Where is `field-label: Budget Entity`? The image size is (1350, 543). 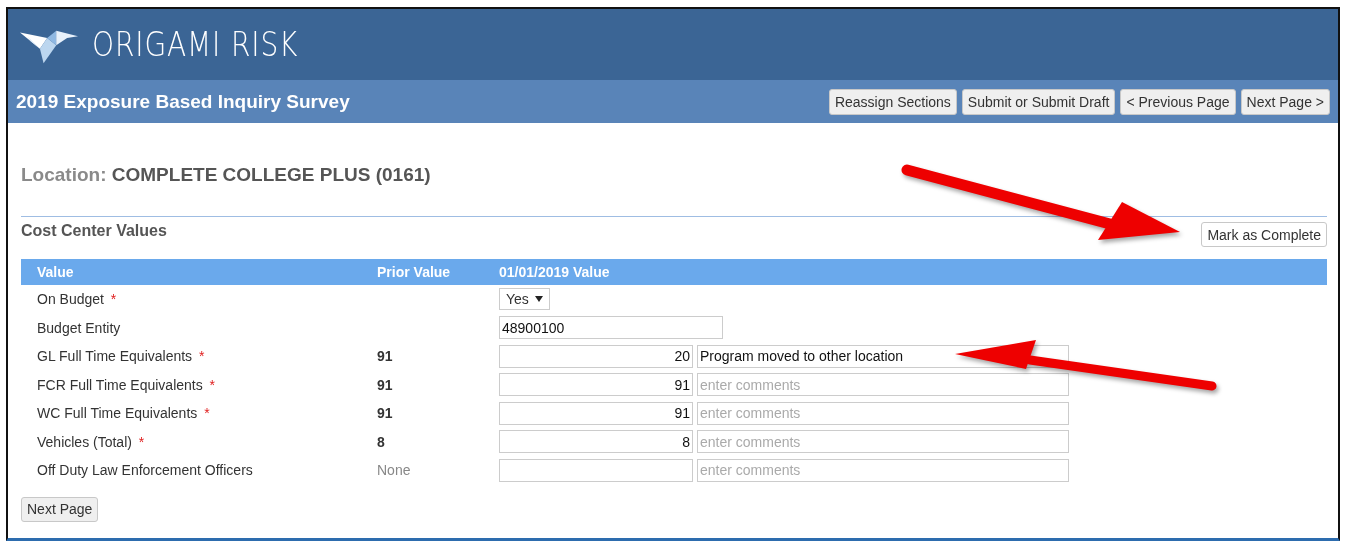
field-label: Budget Entity is located at coordinates (79, 327).